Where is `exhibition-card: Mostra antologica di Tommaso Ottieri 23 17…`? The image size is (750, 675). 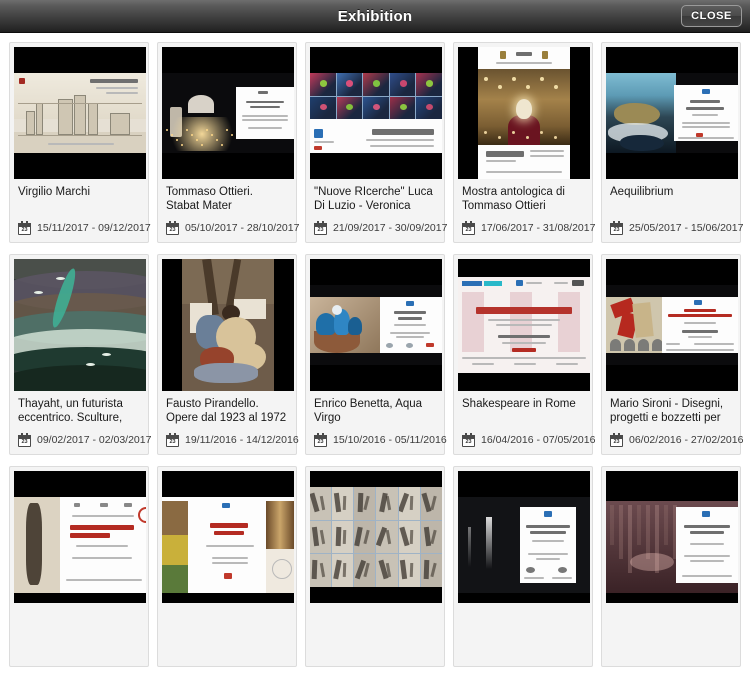 exhibition-card: Mostra antologica di Tommaso Ottieri 23 17… is located at coordinates (524, 142).